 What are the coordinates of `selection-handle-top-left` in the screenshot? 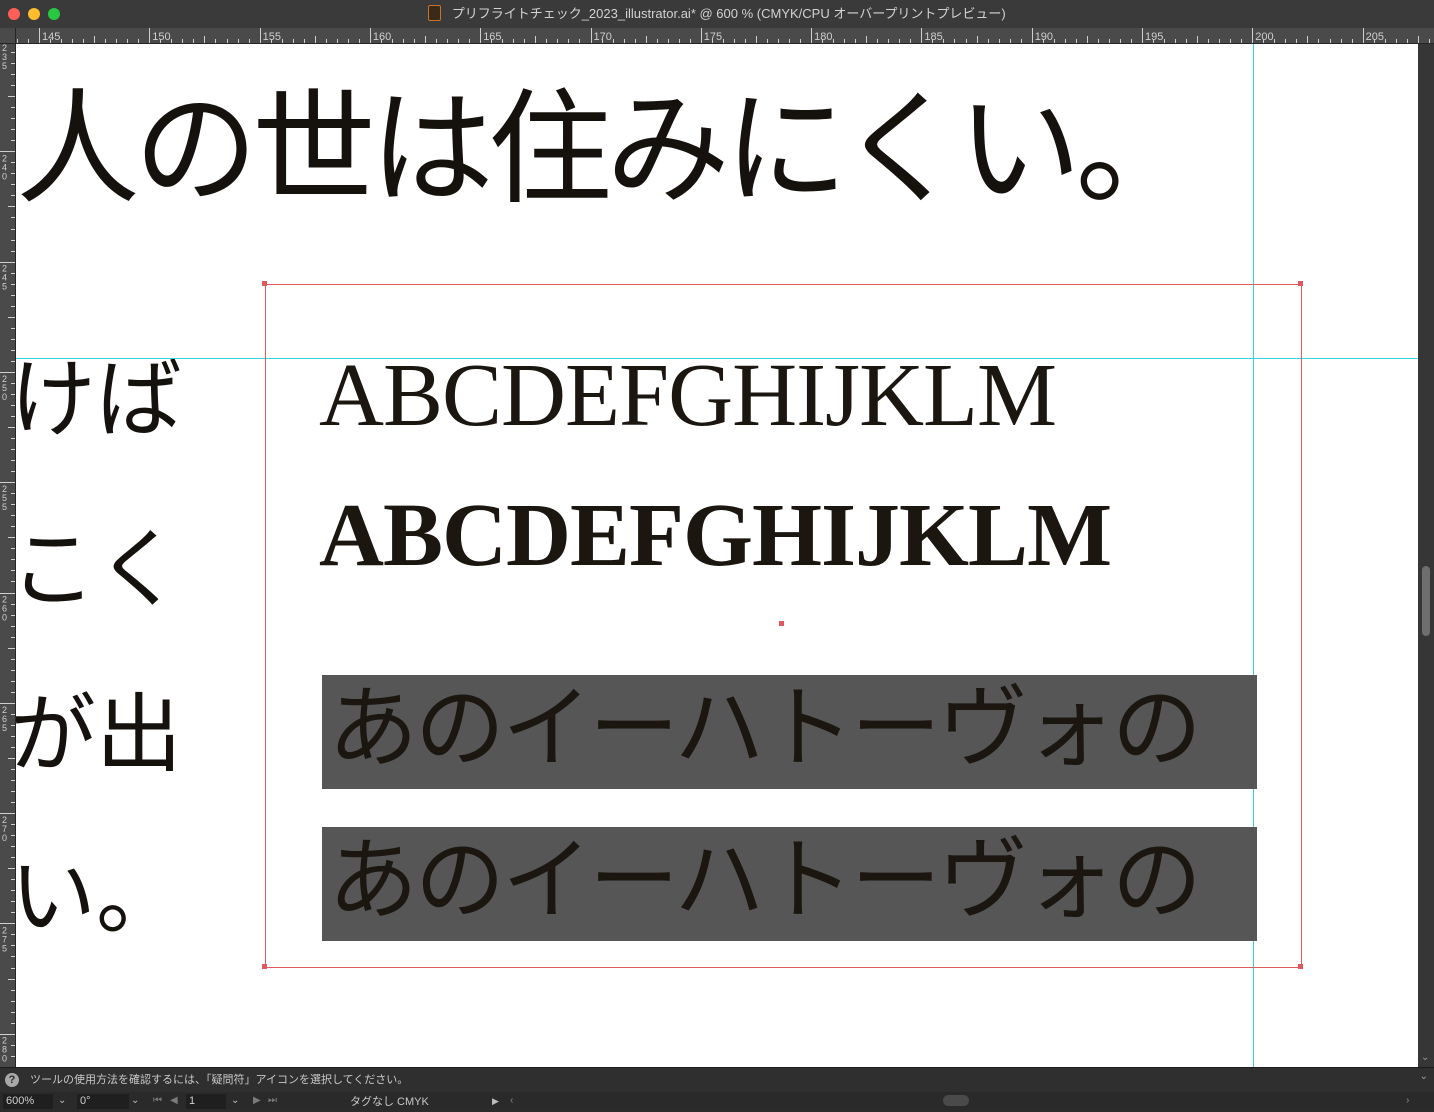 It's located at (264, 283).